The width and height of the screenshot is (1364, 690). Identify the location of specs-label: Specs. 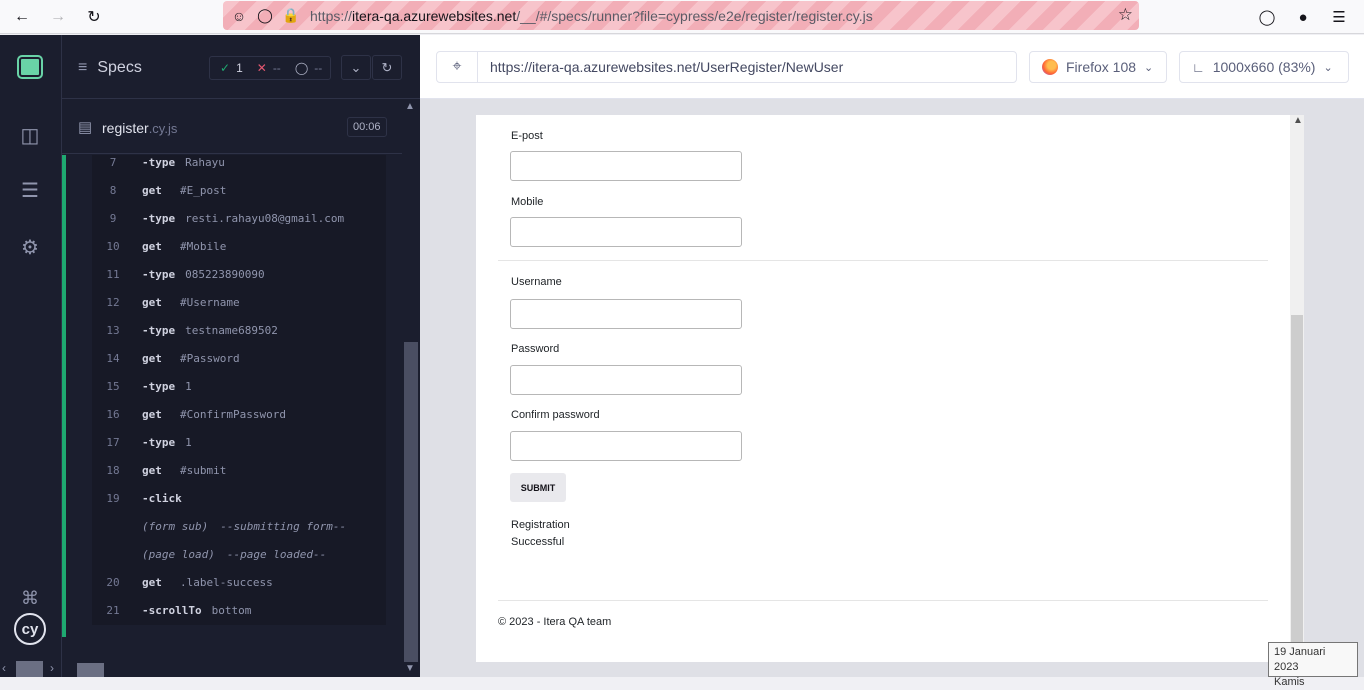
(119, 67).